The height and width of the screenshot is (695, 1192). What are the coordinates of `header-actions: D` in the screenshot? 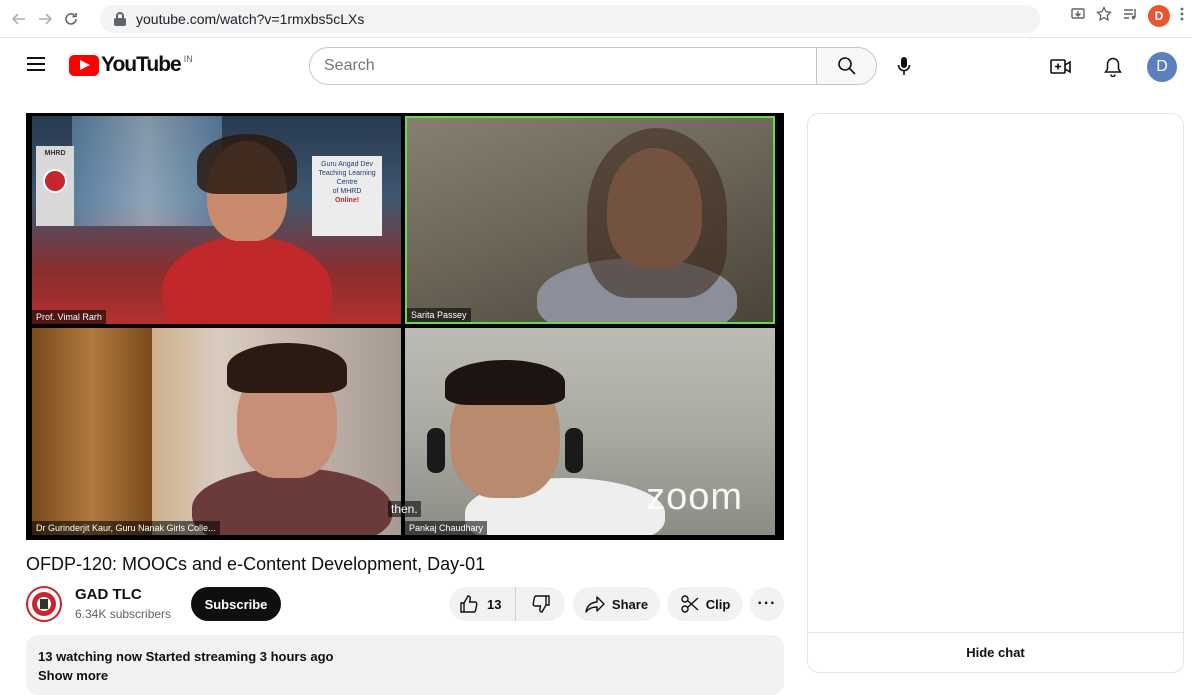 It's located at (1104, 67).